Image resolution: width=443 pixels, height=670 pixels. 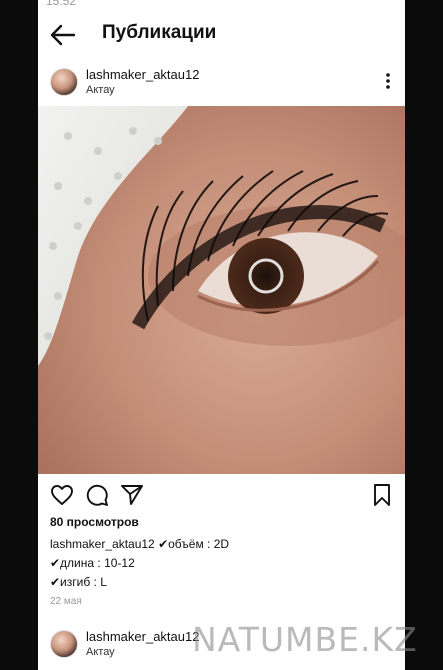 What do you see at coordinates (221, 35) in the screenshot?
I see `app-bar: Публикации` at bounding box center [221, 35].